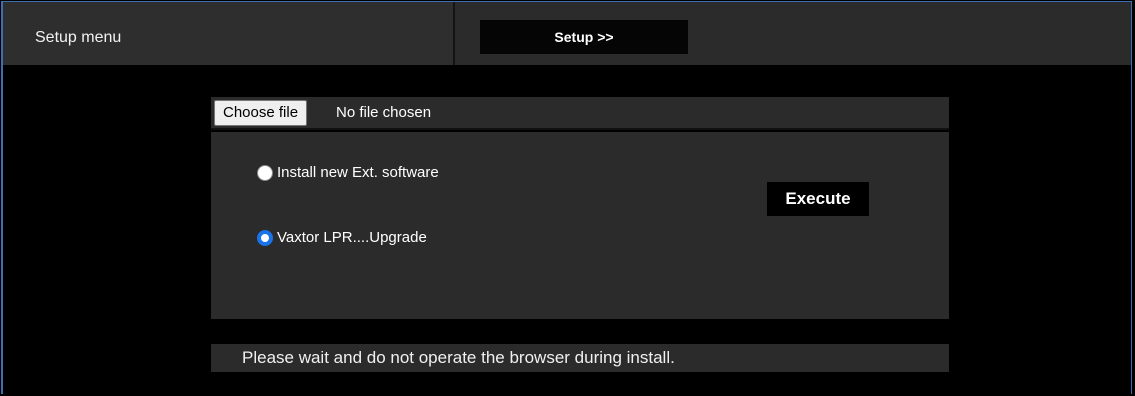 This screenshot has width=1135, height=396. What do you see at coordinates (358, 172) in the screenshot?
I see `radio-label-install: Install new Ext. software` at bounding box center [358, 172].